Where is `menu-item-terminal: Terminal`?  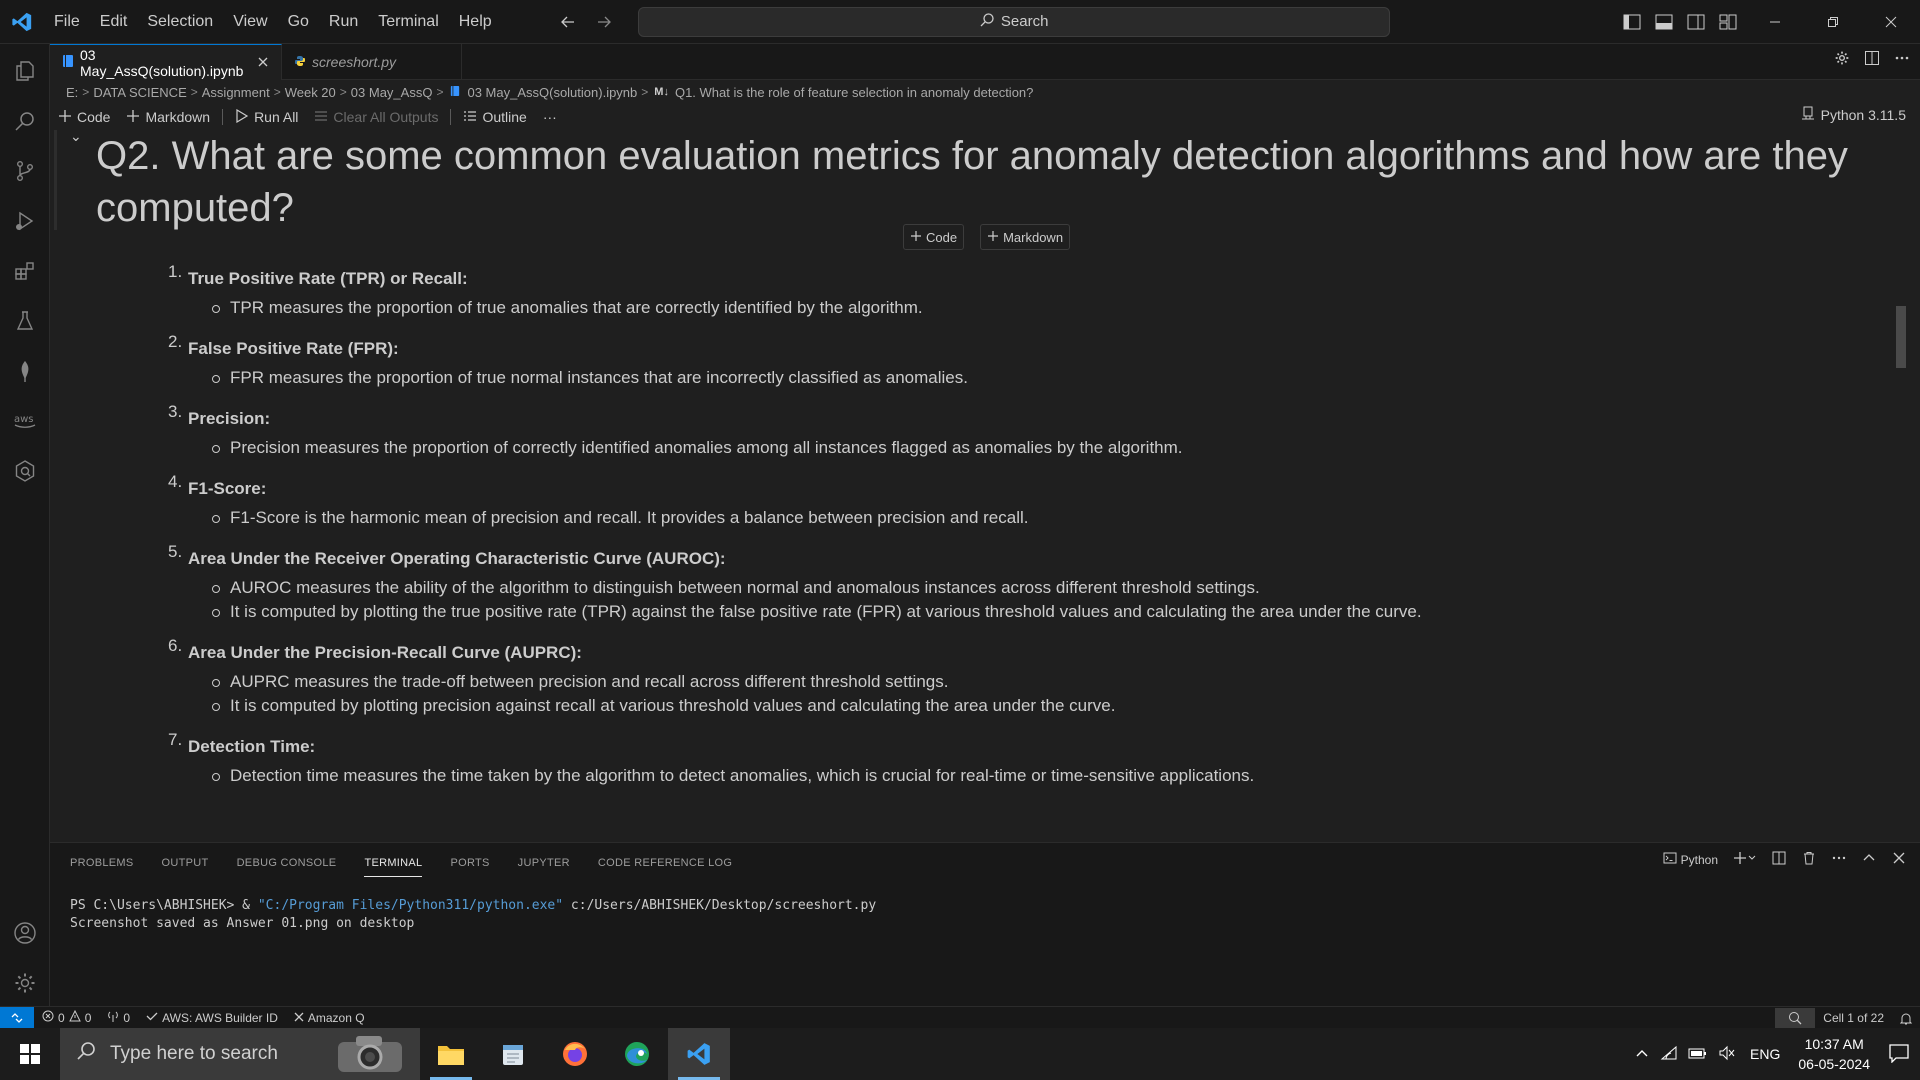
menu-item-terminal: Terminal is located at coordinates (408, 22).